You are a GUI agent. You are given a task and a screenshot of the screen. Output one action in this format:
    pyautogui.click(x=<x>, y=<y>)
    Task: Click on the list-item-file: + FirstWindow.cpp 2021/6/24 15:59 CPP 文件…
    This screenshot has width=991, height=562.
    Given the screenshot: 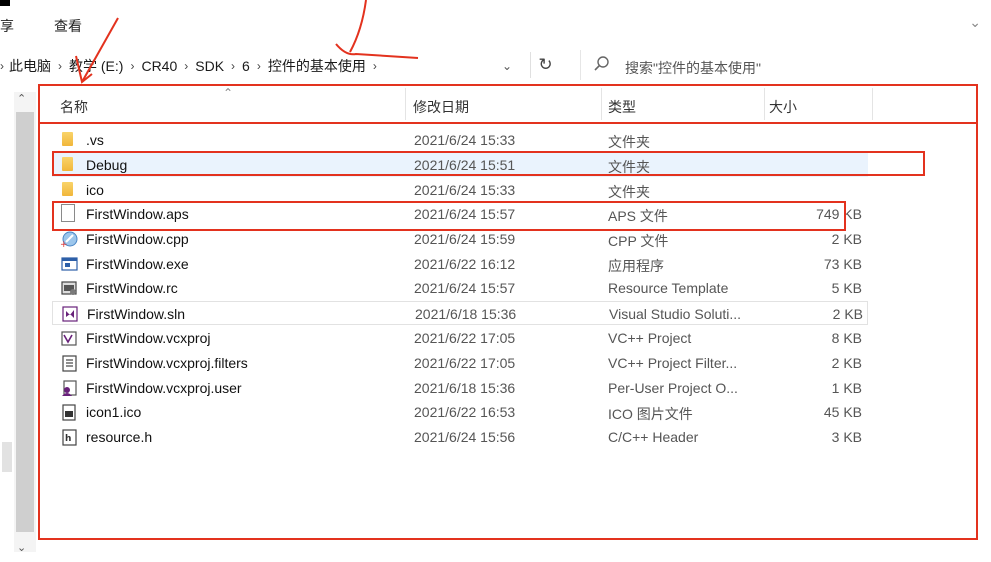 What is the action you would take?
    pyautogui.click(x=460, y=239)
    